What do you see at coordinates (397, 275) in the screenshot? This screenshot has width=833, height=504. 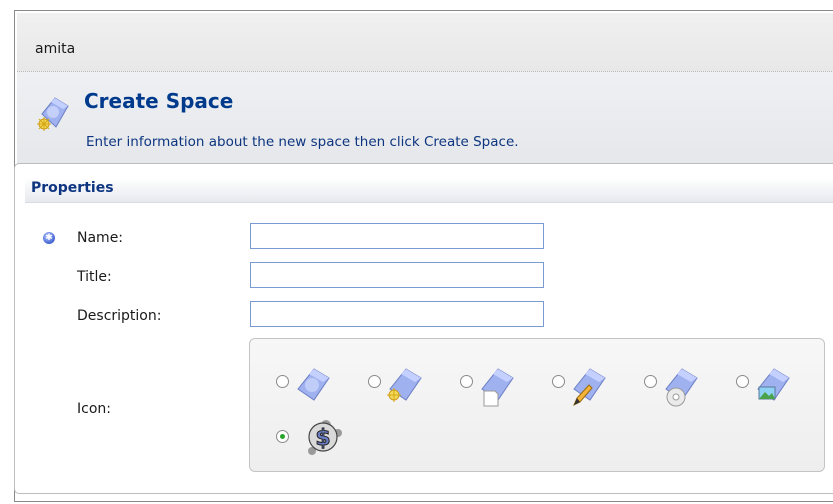 I see `title-field` at bounding box center [397, 275].